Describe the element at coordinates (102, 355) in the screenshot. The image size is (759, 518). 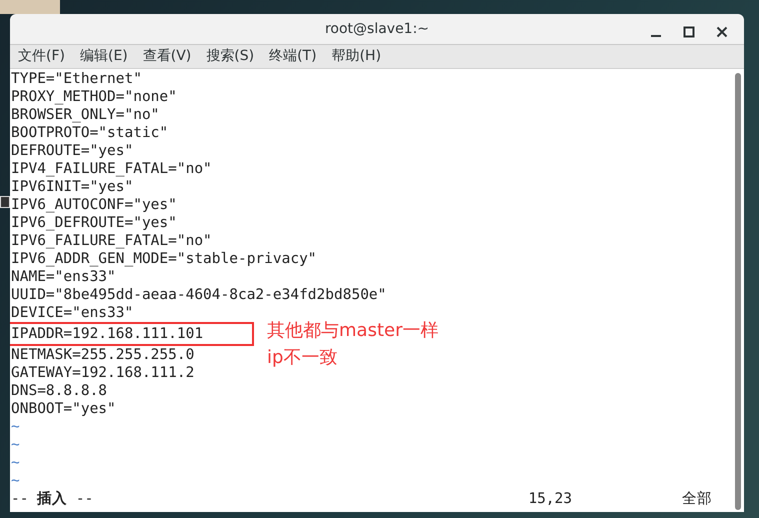
I see `code-line: NETMASK=255.255.255.0` at that location.